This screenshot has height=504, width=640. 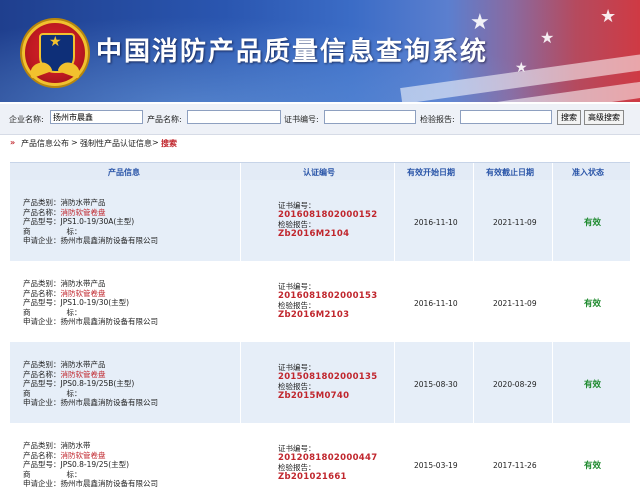 What do you see at coordinates (327, 458) in the screenshot?
I see `cert-number-link: 2012081802000447` at bounding box center [327, 458].